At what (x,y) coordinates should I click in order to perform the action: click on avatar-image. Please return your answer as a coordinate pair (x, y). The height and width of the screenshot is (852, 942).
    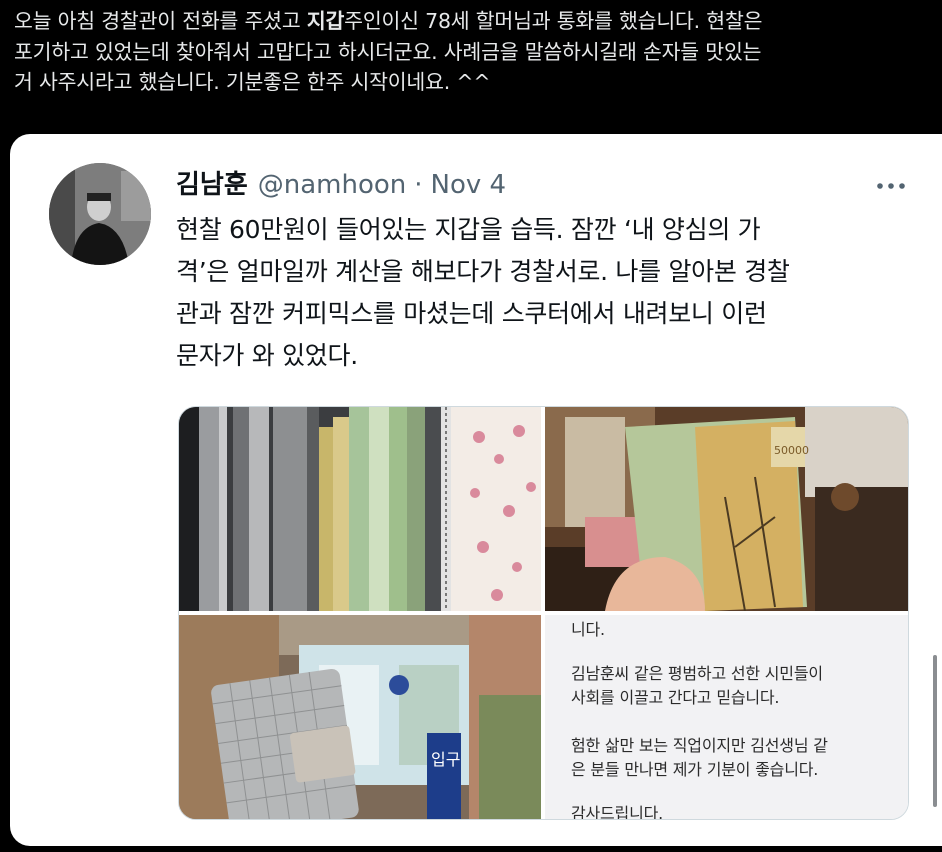
    Looking at the image, I should click on (100, 214).